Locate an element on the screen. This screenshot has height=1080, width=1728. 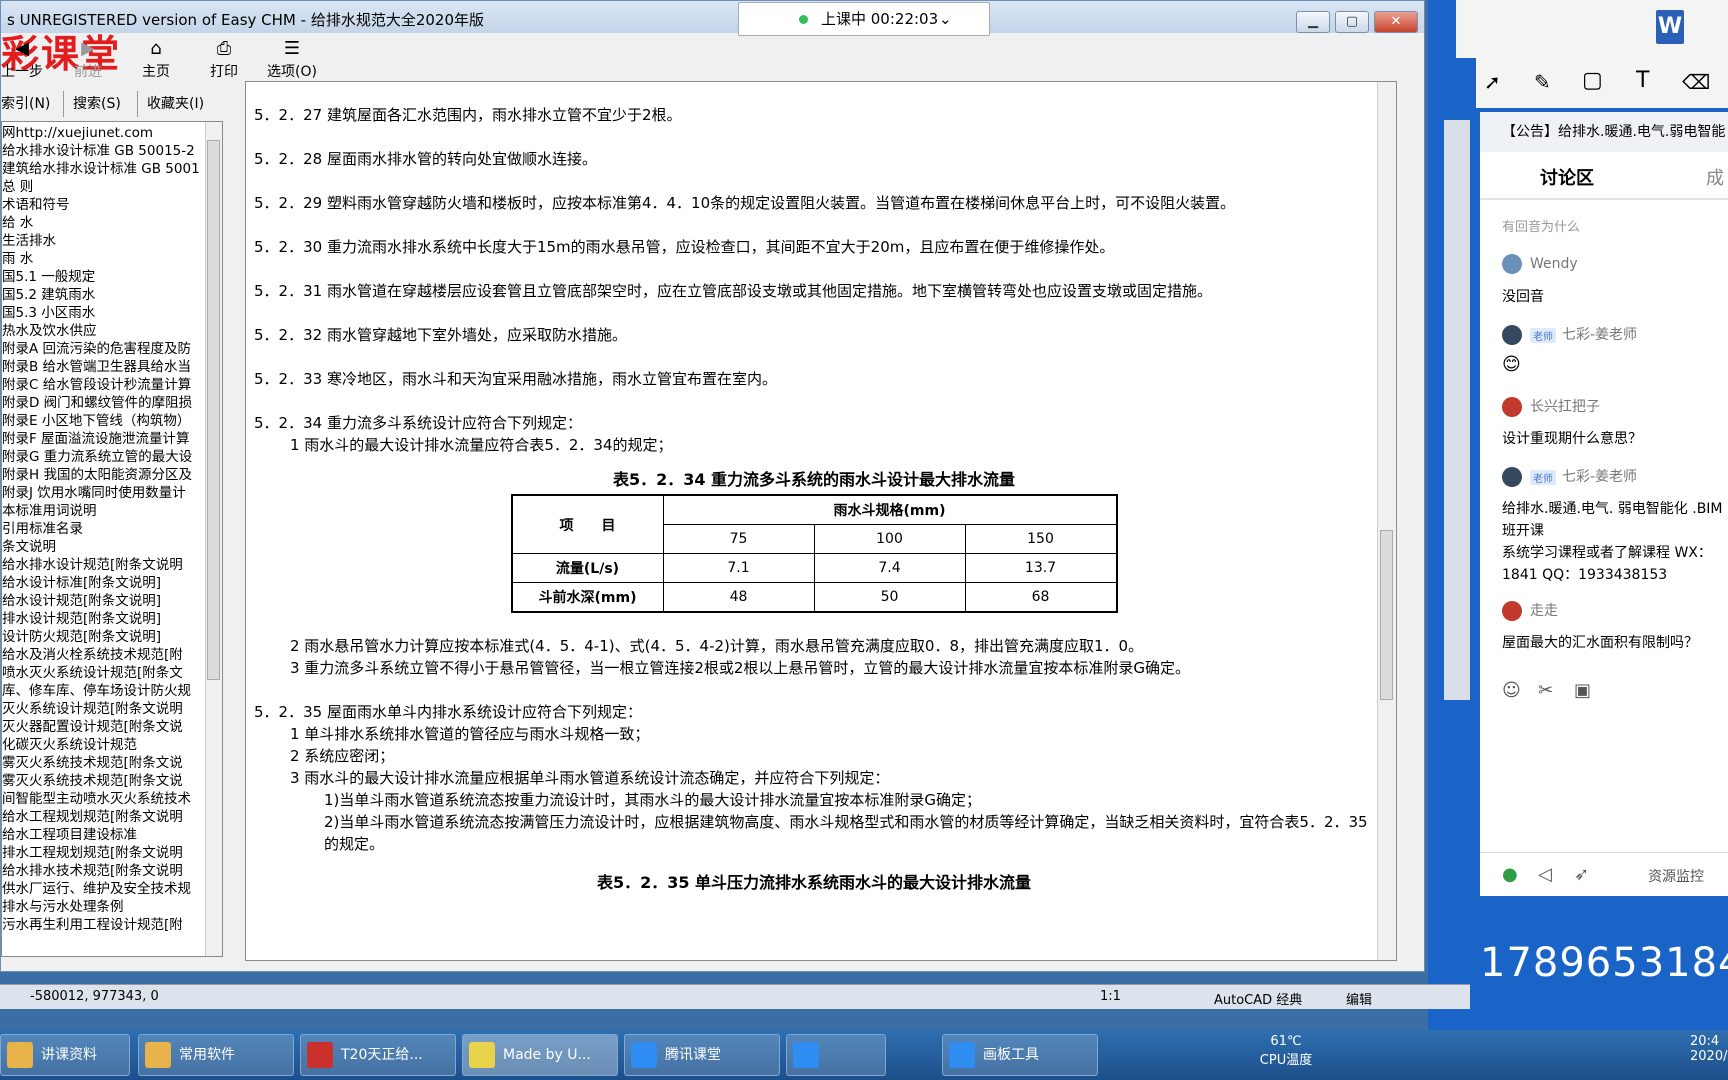
tree-item: 建筑给水排水设计标准 GB 5001 is located at coordinates (104, 169).